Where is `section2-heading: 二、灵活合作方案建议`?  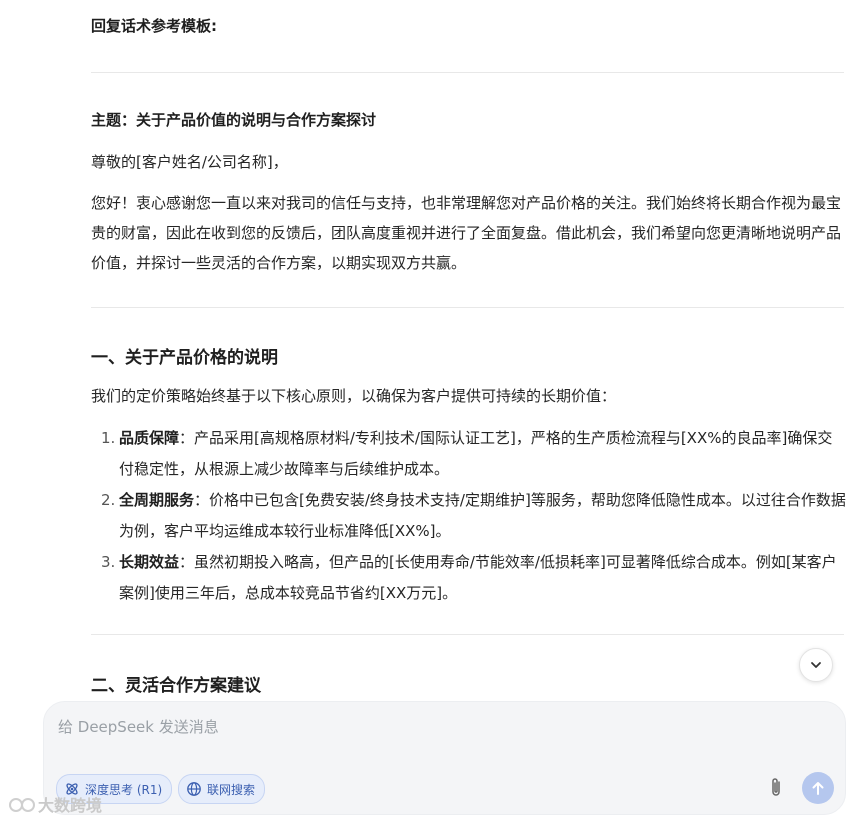 section2-heading: 二、灵活合作方案建议 is located at coordinates (176, 686).